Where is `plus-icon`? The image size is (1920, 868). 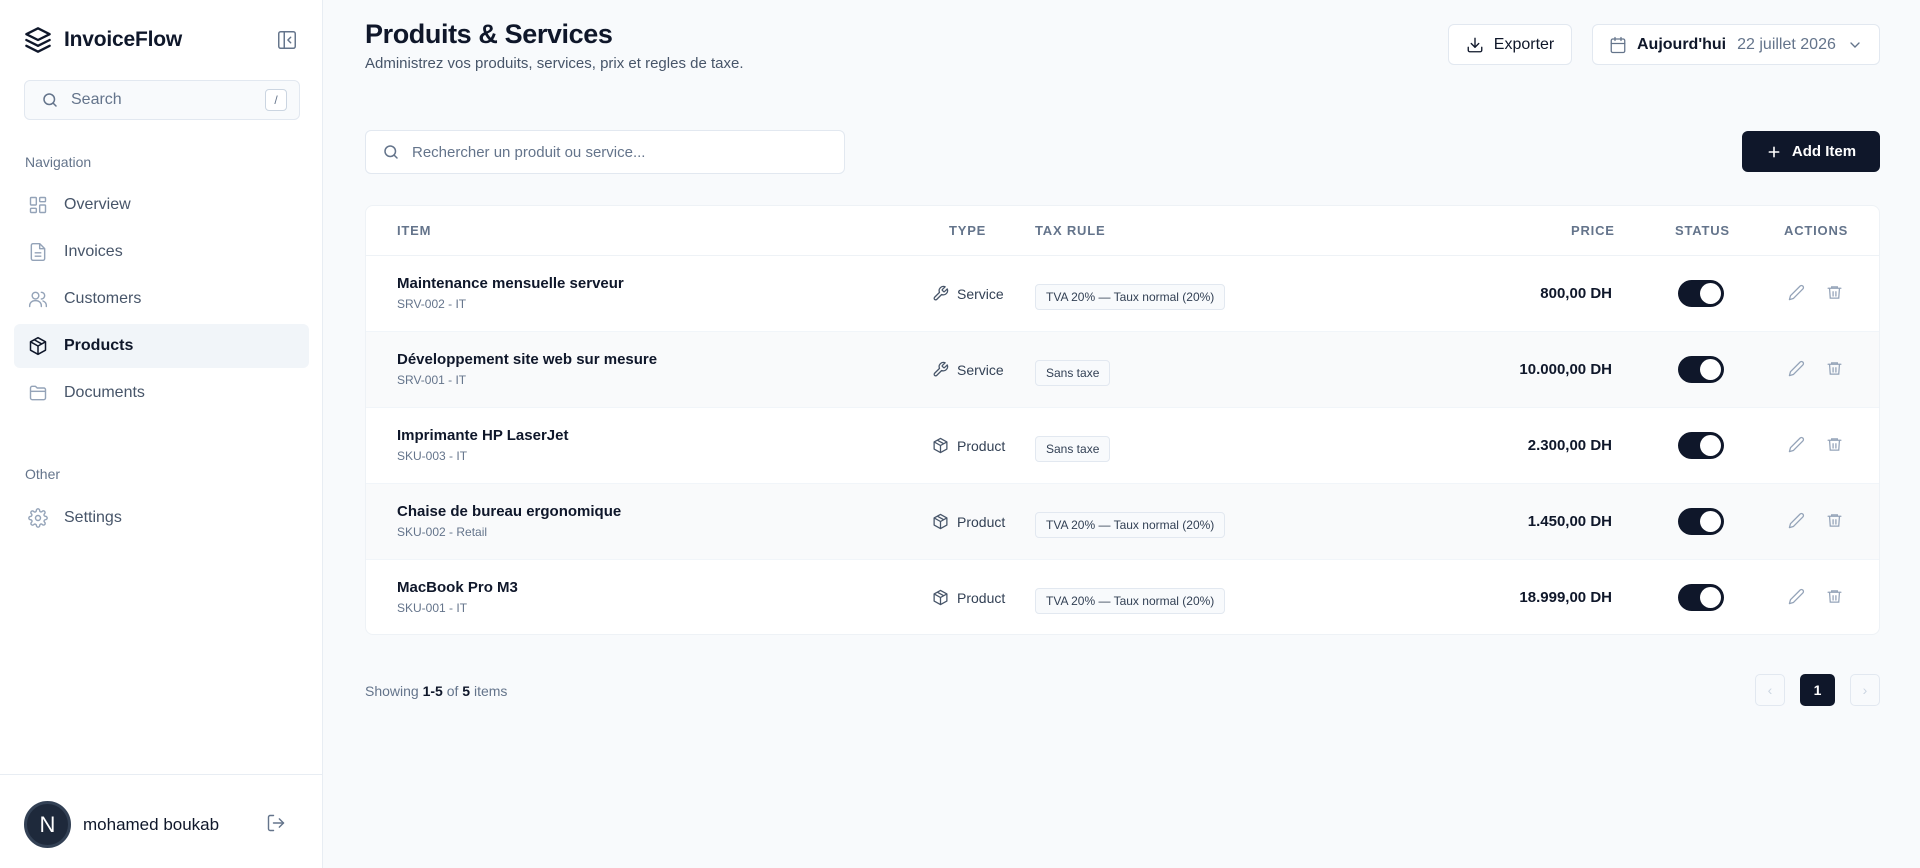
plus-icon is located at coordinates (1774, 152).